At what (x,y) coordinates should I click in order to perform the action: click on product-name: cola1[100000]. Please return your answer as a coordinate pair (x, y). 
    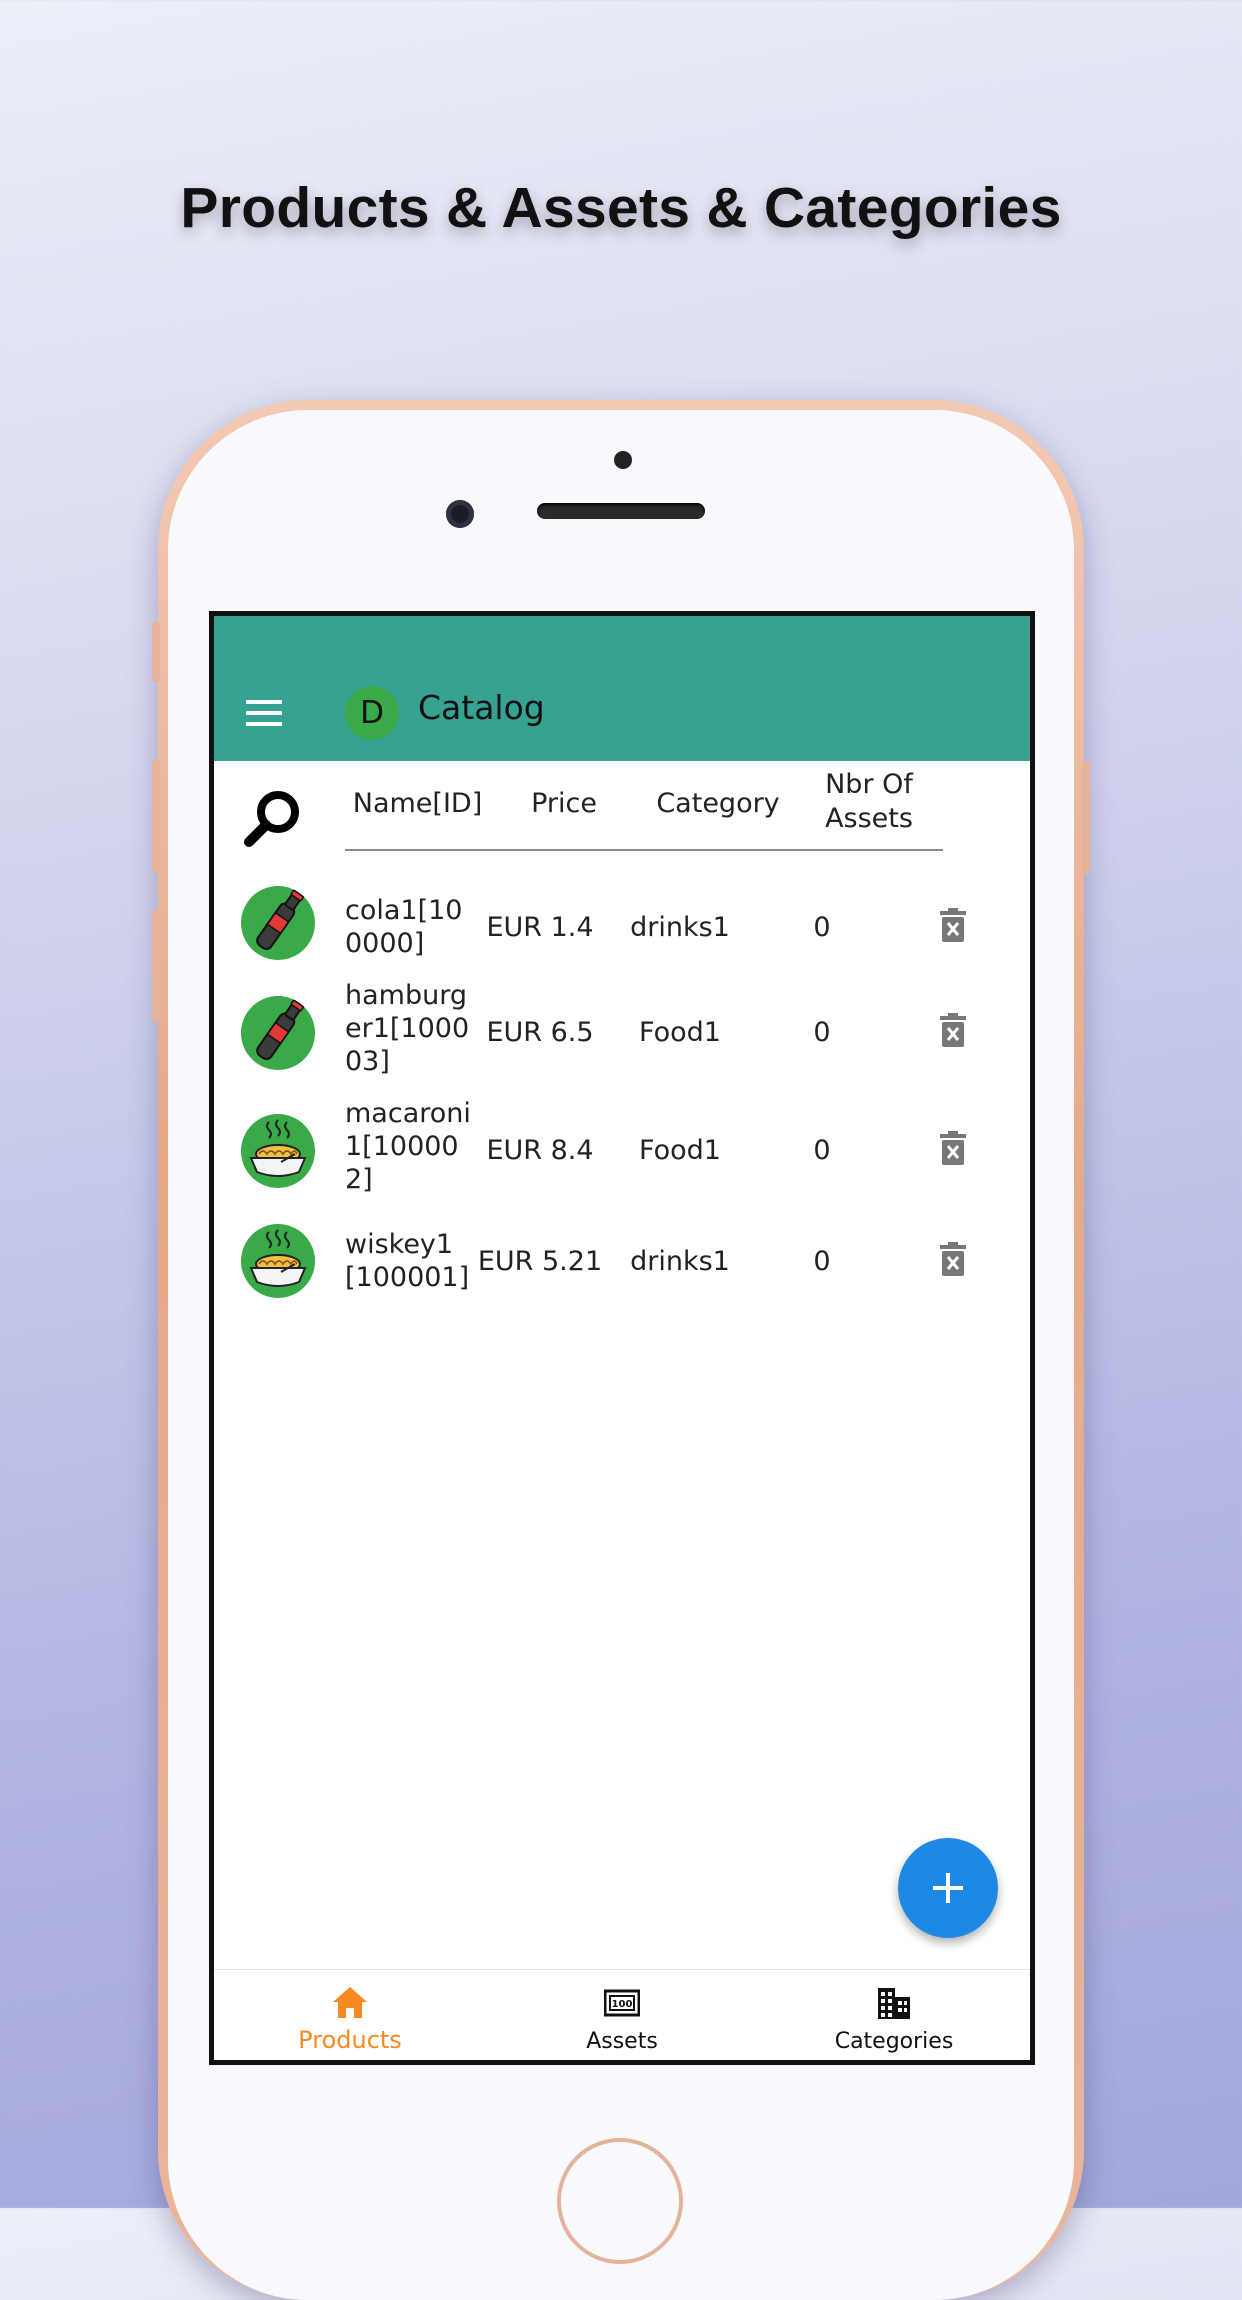
    Looking at the image, I should click on (404, 927).